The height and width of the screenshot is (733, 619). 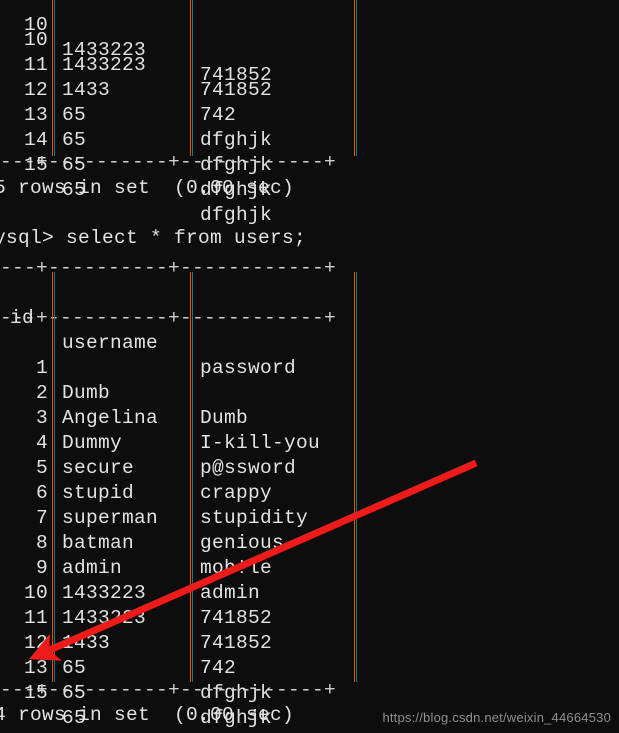 I want to click on table-row: 2 Angelina I-kill-you, so click(x=309, y=405).